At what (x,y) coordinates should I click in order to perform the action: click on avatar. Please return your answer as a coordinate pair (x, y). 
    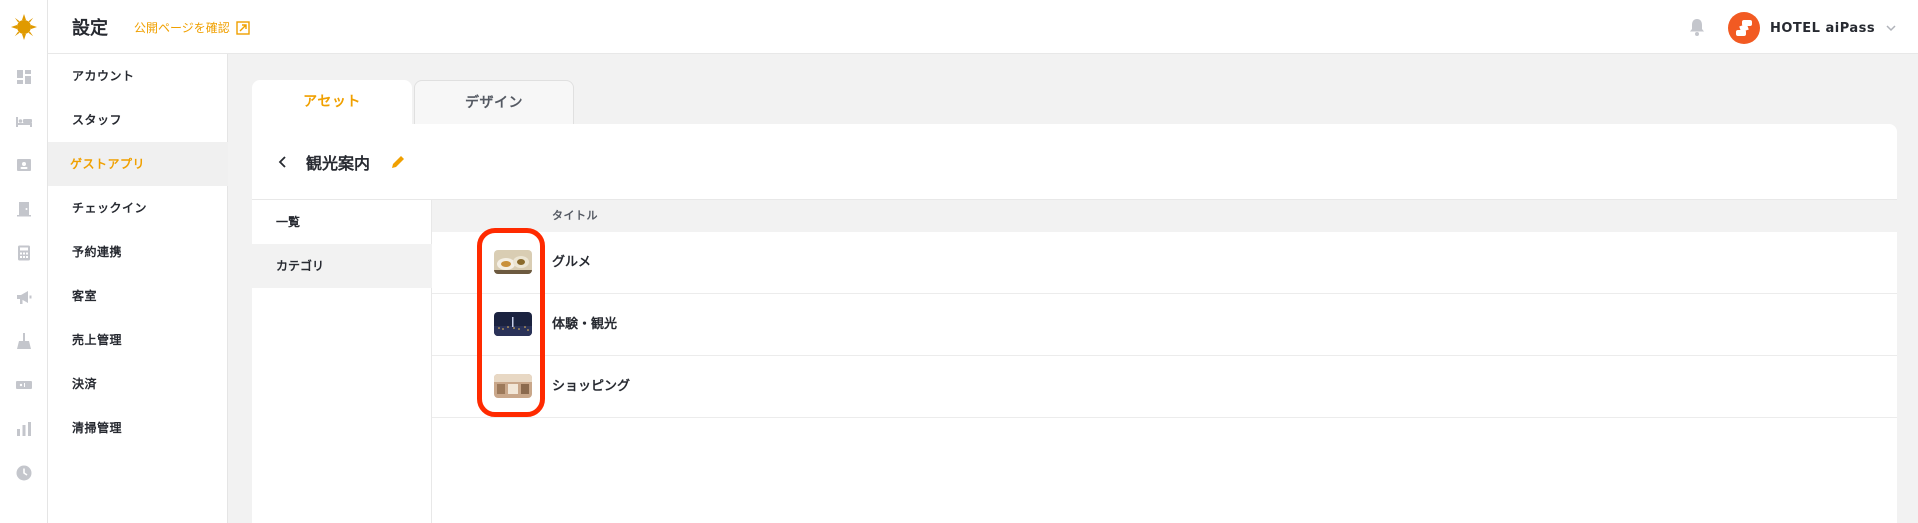
    Looking at the image, I should click on (1744, 28).